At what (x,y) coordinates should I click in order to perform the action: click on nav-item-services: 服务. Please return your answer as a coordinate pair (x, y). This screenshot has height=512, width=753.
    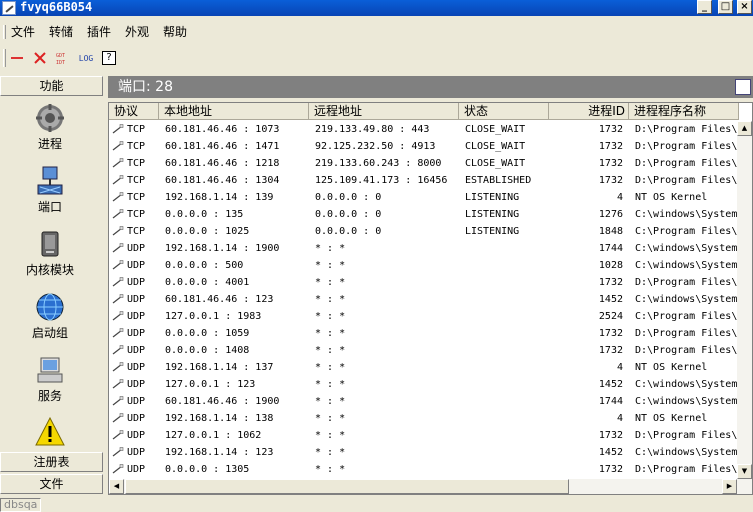
    Looking at the image, I should click on (50, 379).